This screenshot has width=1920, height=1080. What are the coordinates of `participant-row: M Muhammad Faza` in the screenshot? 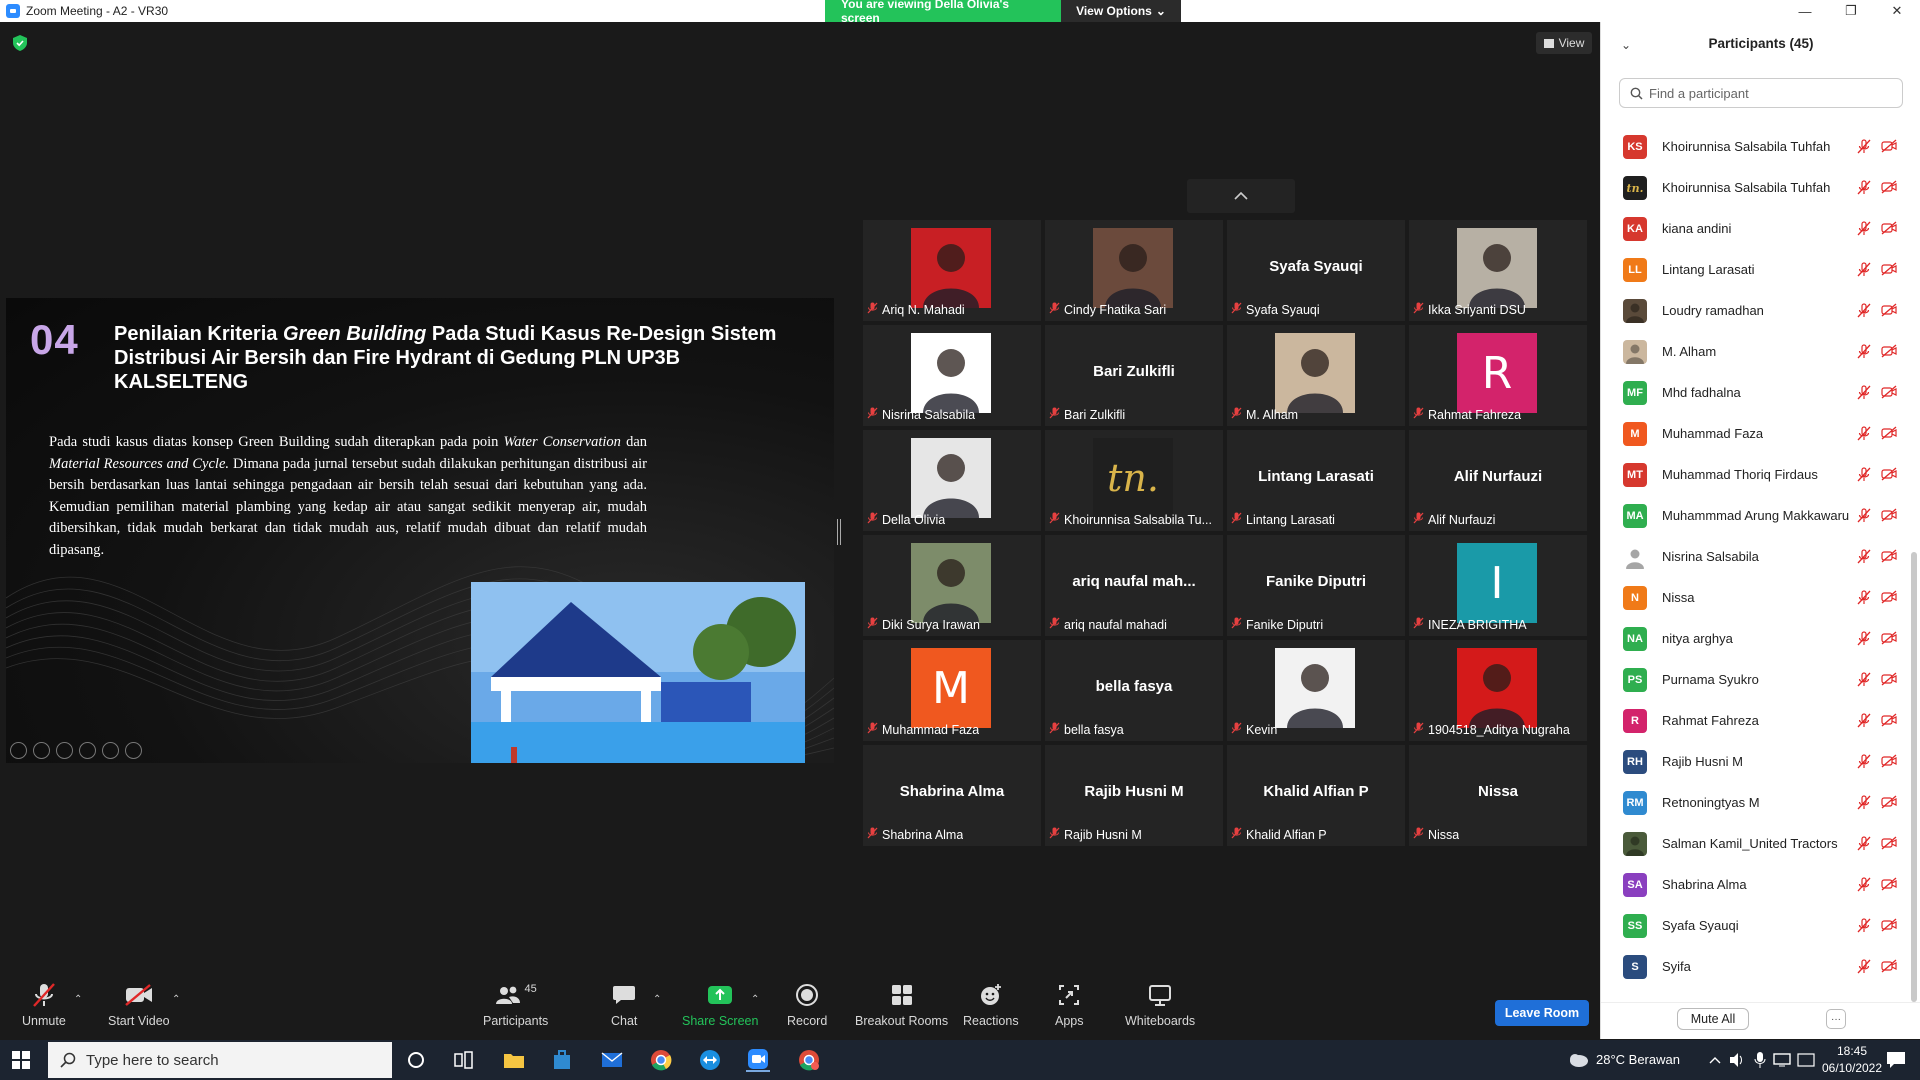 It's located at (1753, 433).